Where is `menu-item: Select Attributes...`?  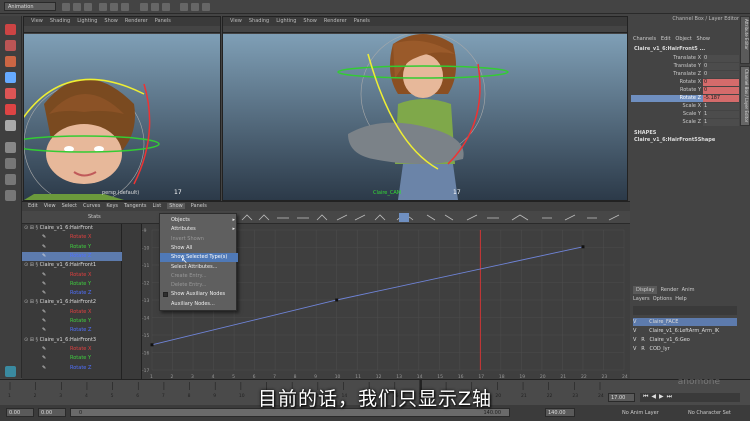
menu-item: Select Attributes... is located at coordinates (199, 267).